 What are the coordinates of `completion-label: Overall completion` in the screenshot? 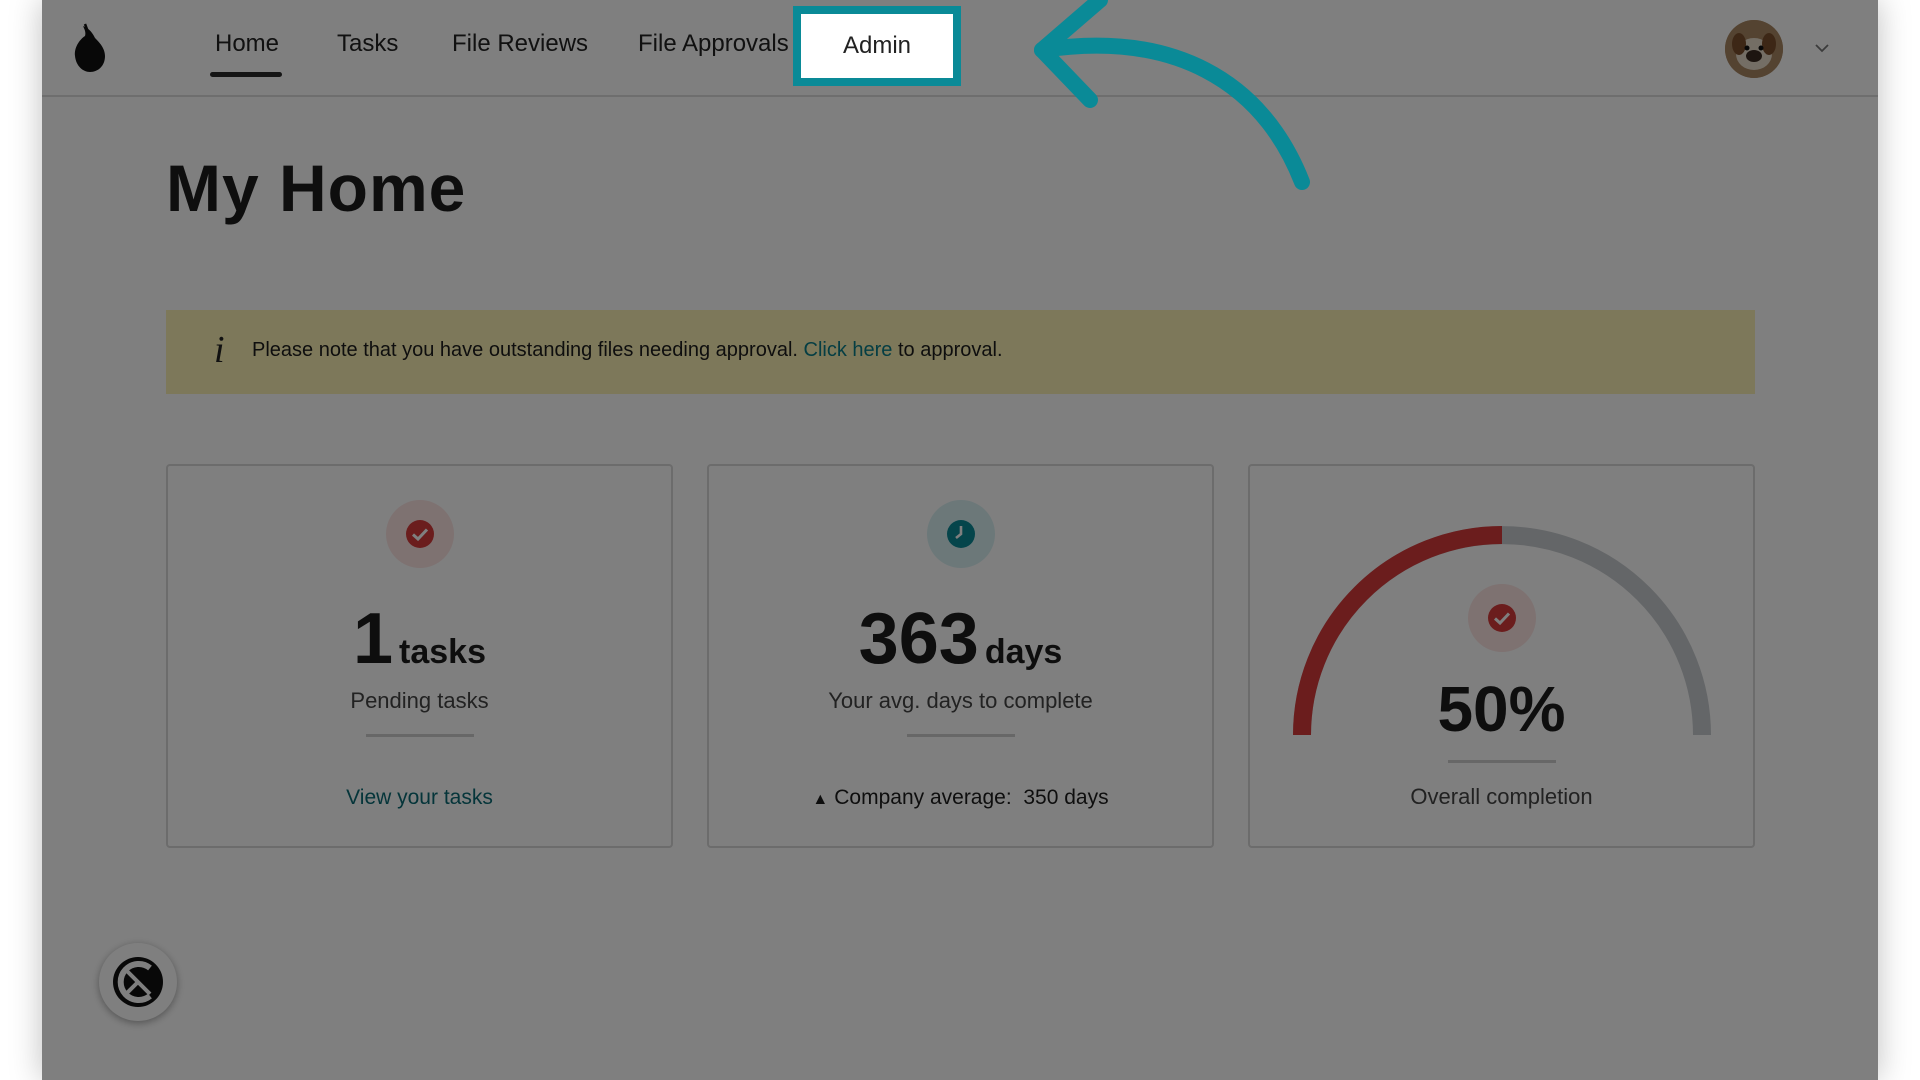 It's located at (1501, 796).